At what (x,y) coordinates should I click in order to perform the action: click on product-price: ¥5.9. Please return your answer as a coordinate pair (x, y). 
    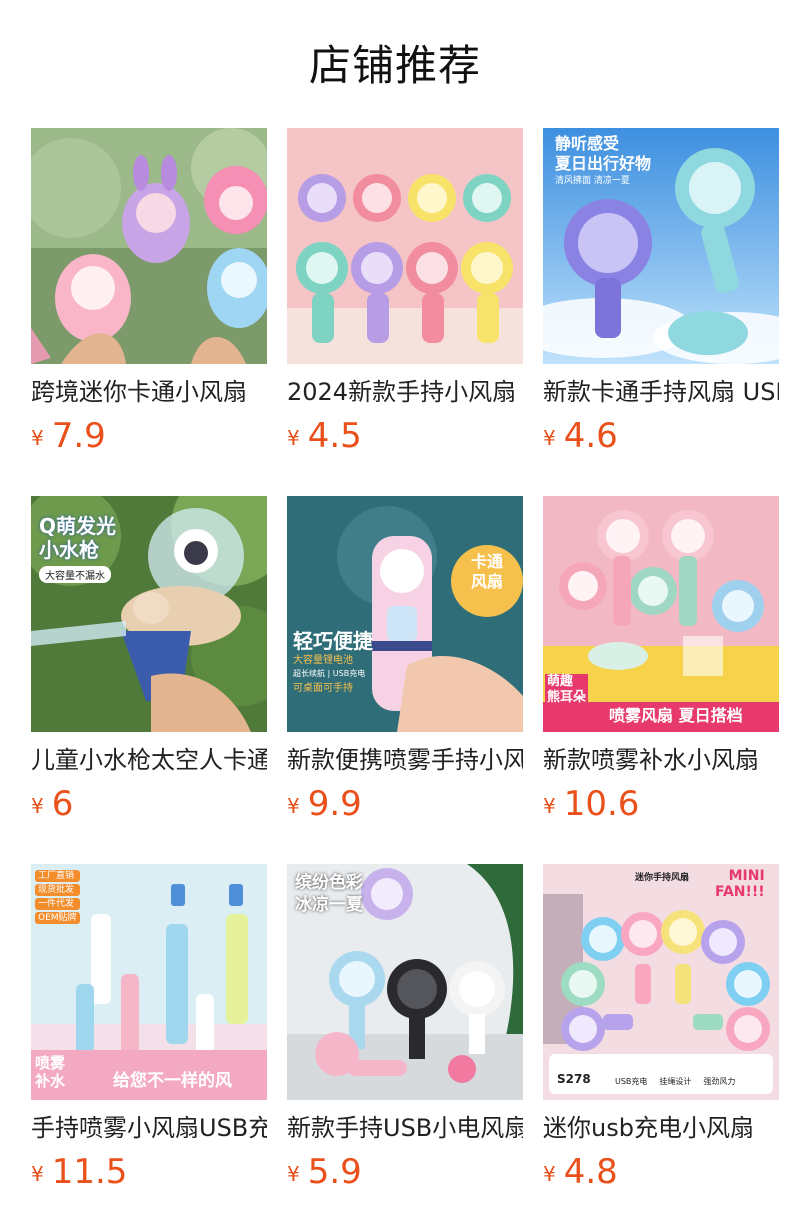
    Looking at the image, I should click on (405, 1172).